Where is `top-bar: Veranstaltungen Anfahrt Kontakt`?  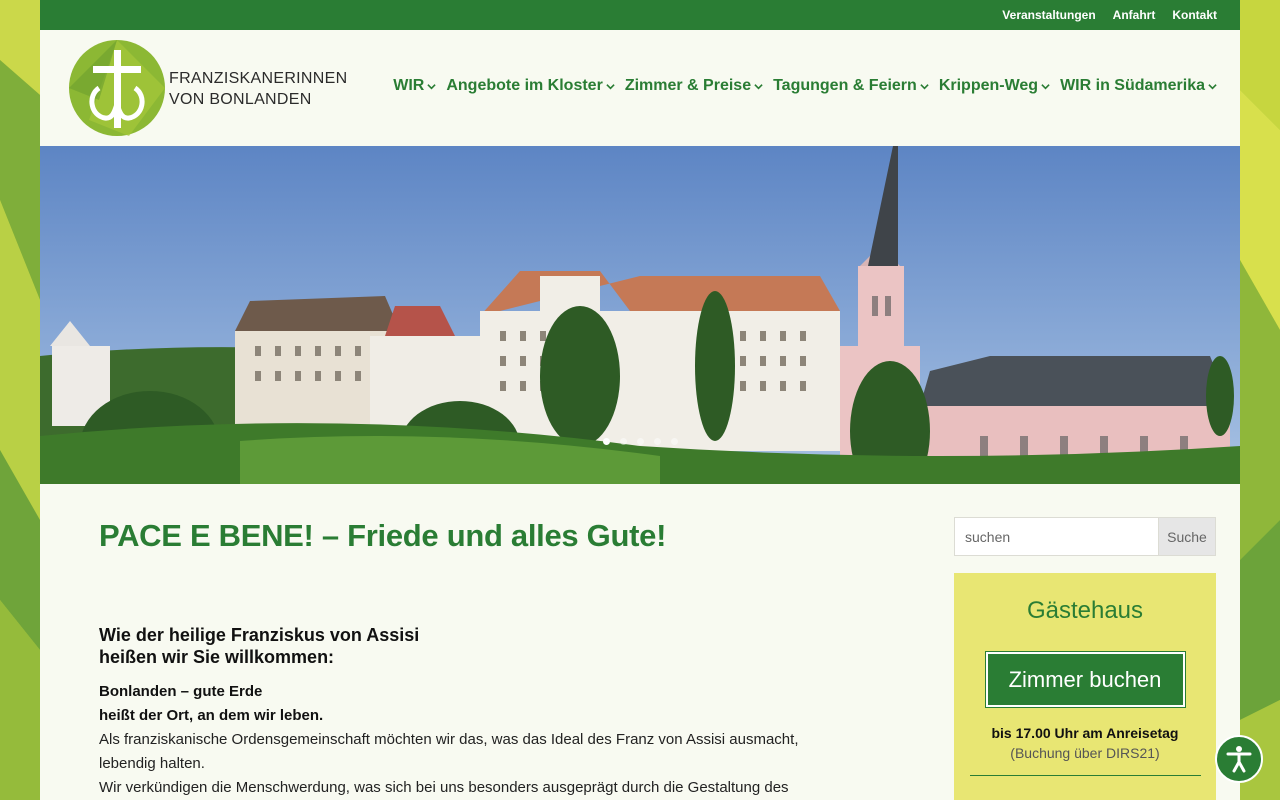
top-bar: Veranstaltungen Anfahrt Kontakt is located at coordinates (640, 15).